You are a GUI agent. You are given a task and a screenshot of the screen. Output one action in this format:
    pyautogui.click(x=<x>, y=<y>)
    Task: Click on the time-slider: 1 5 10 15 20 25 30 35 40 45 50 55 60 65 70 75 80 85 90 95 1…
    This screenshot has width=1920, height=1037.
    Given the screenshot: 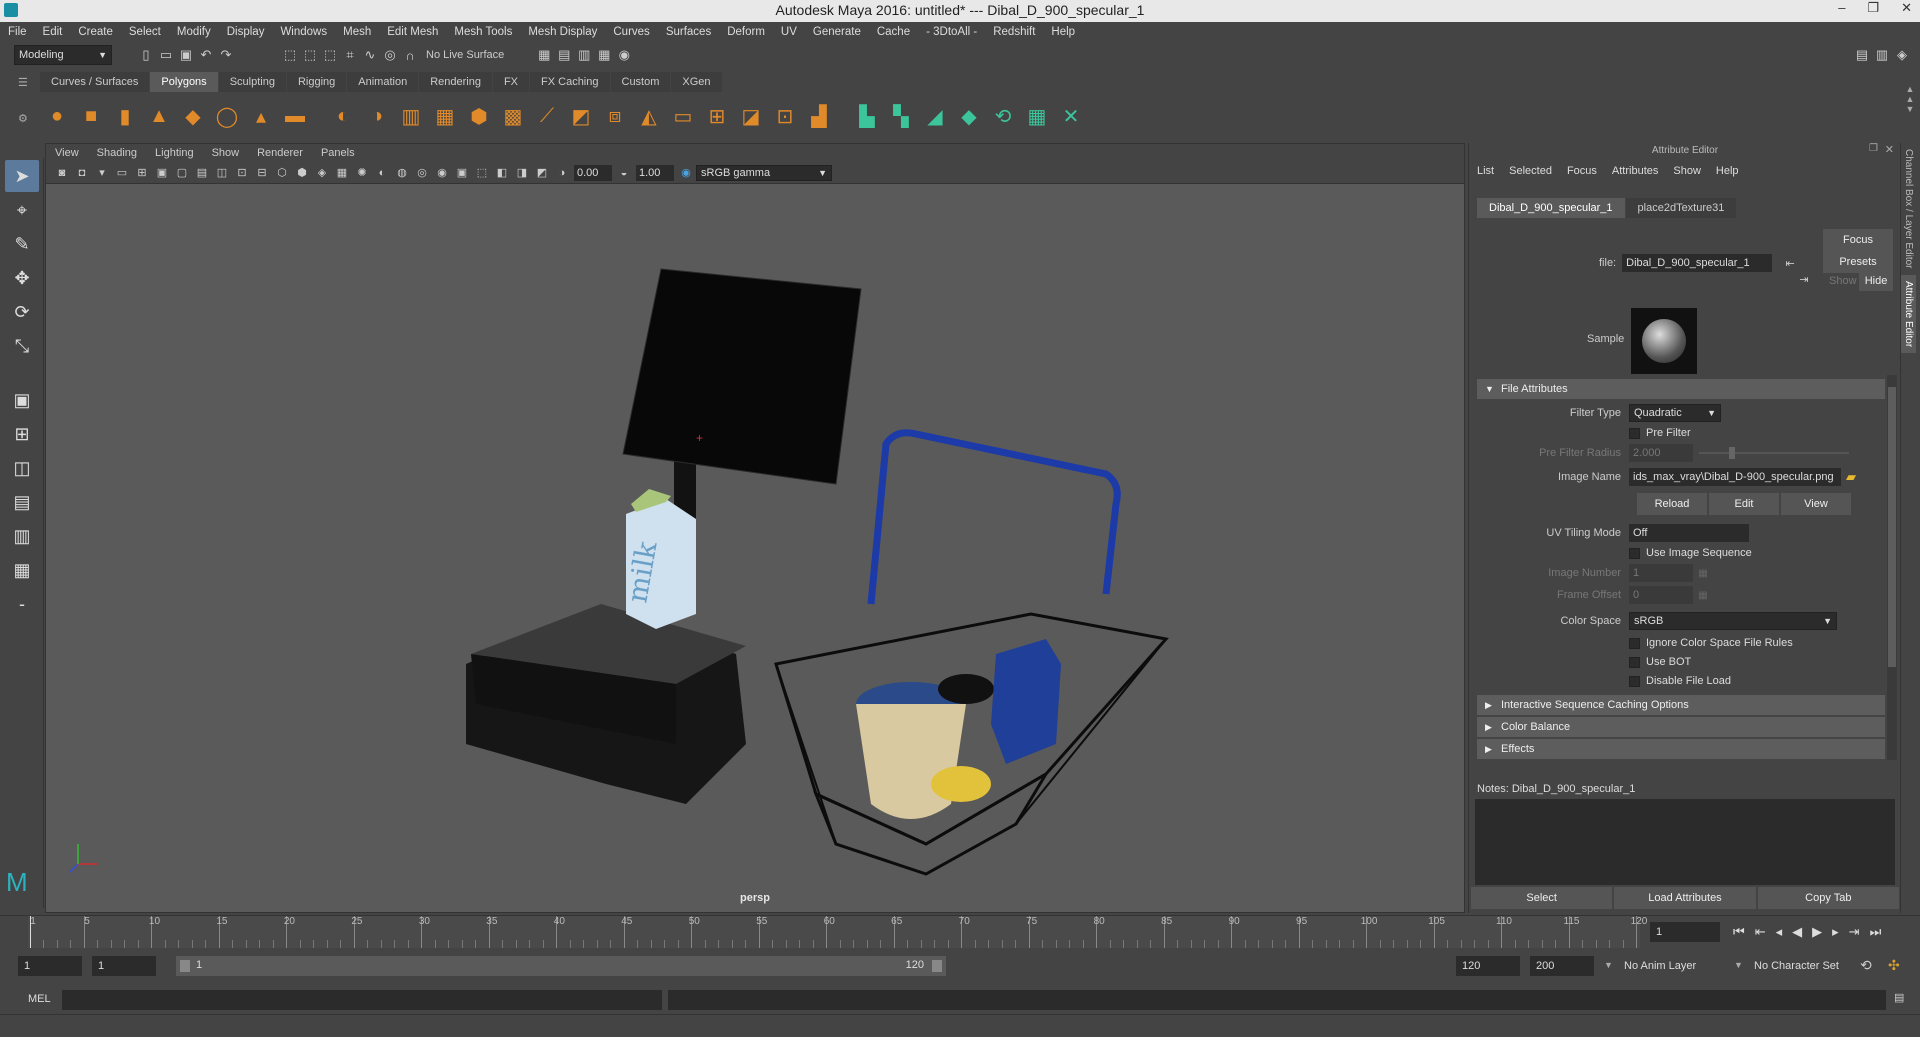 What is the action you would take?
    pyautogui.click(x=960, y=931)
    